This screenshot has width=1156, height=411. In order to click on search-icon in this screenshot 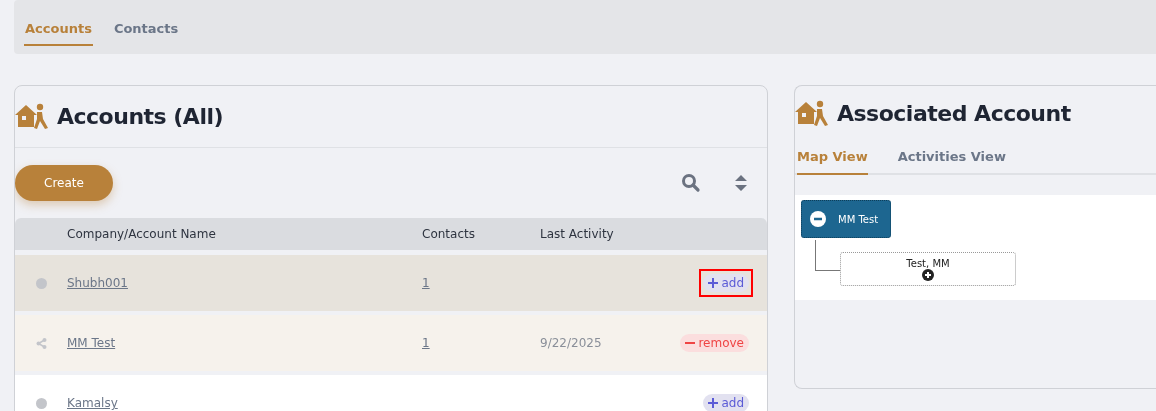, I will do `click(691, 183)`.